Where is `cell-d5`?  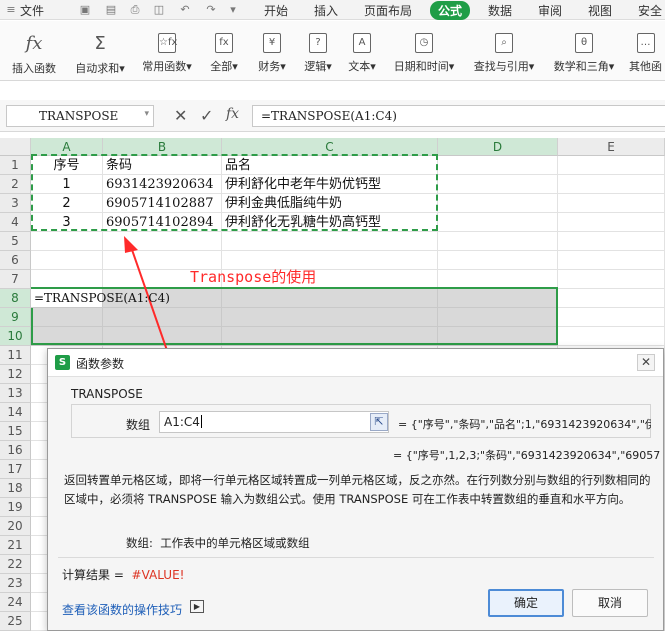
cell-d5 is located at coordinates (498, 241).